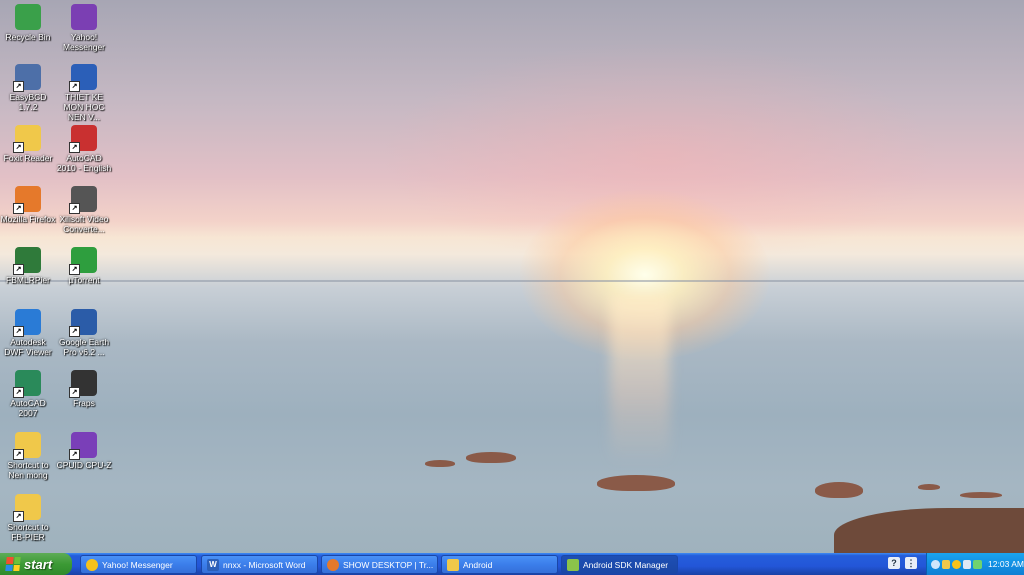 This screenshot has width=1024, height=575. What do you see at coordinates (28, 37) in the screenshot?
I see `desktop-icon-label: Recycle Bin` at bounding box center [28, 37].